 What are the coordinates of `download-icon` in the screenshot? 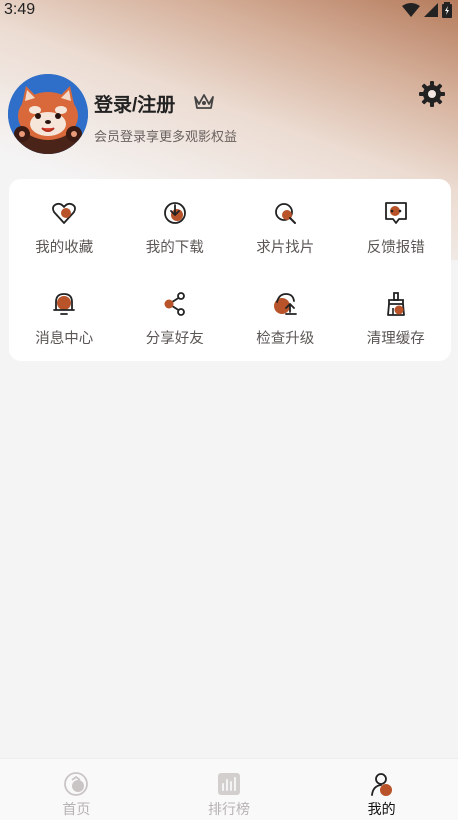 It's located at (174, 213).